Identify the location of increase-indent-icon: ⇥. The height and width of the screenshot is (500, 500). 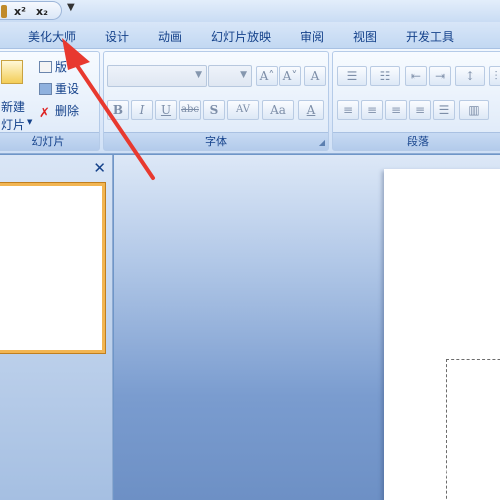
(440, 76).